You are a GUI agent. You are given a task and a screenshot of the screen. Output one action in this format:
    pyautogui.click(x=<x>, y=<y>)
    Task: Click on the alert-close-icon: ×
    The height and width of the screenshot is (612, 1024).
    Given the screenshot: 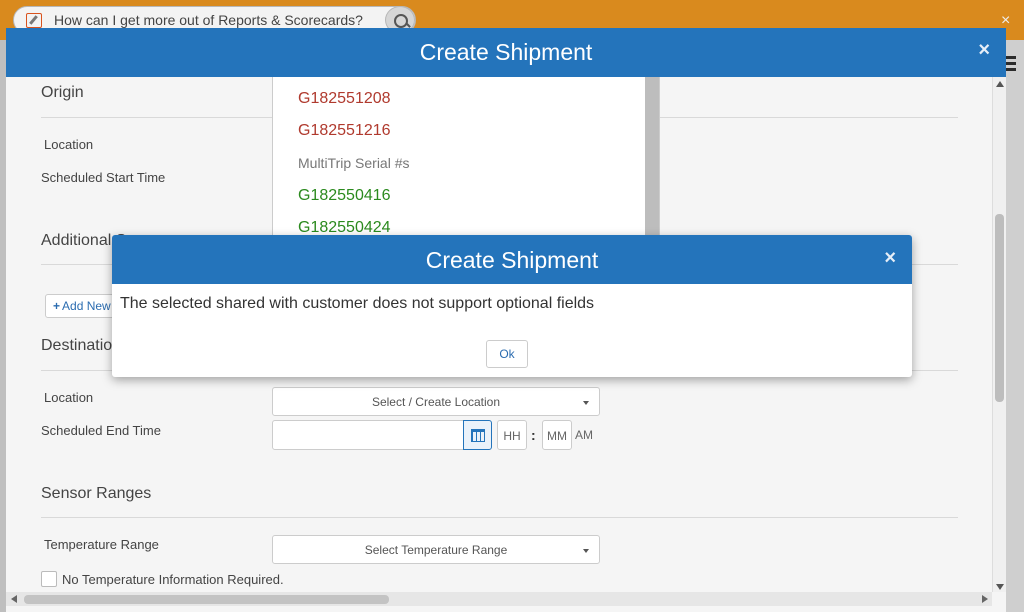 What is the action you would take?
    pyautogui.click(x=890, y=258)
    